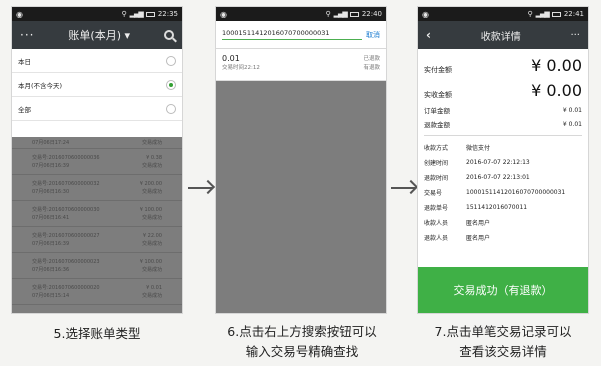 This screenshot has width=601, height=366. What do you see at coordinates (66, 235) in the screenshot?
I see `row-id: 交易号:2016070600000027` at bounding box center [66, 235].